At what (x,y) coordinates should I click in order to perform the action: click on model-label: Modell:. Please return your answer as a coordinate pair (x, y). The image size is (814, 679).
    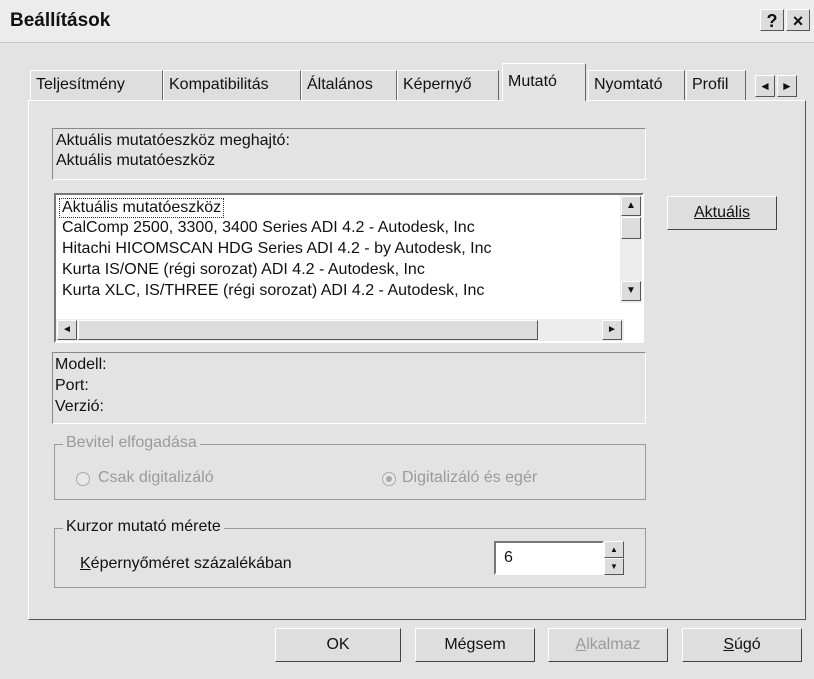
    Looking at the image, I should click on (81, 364).